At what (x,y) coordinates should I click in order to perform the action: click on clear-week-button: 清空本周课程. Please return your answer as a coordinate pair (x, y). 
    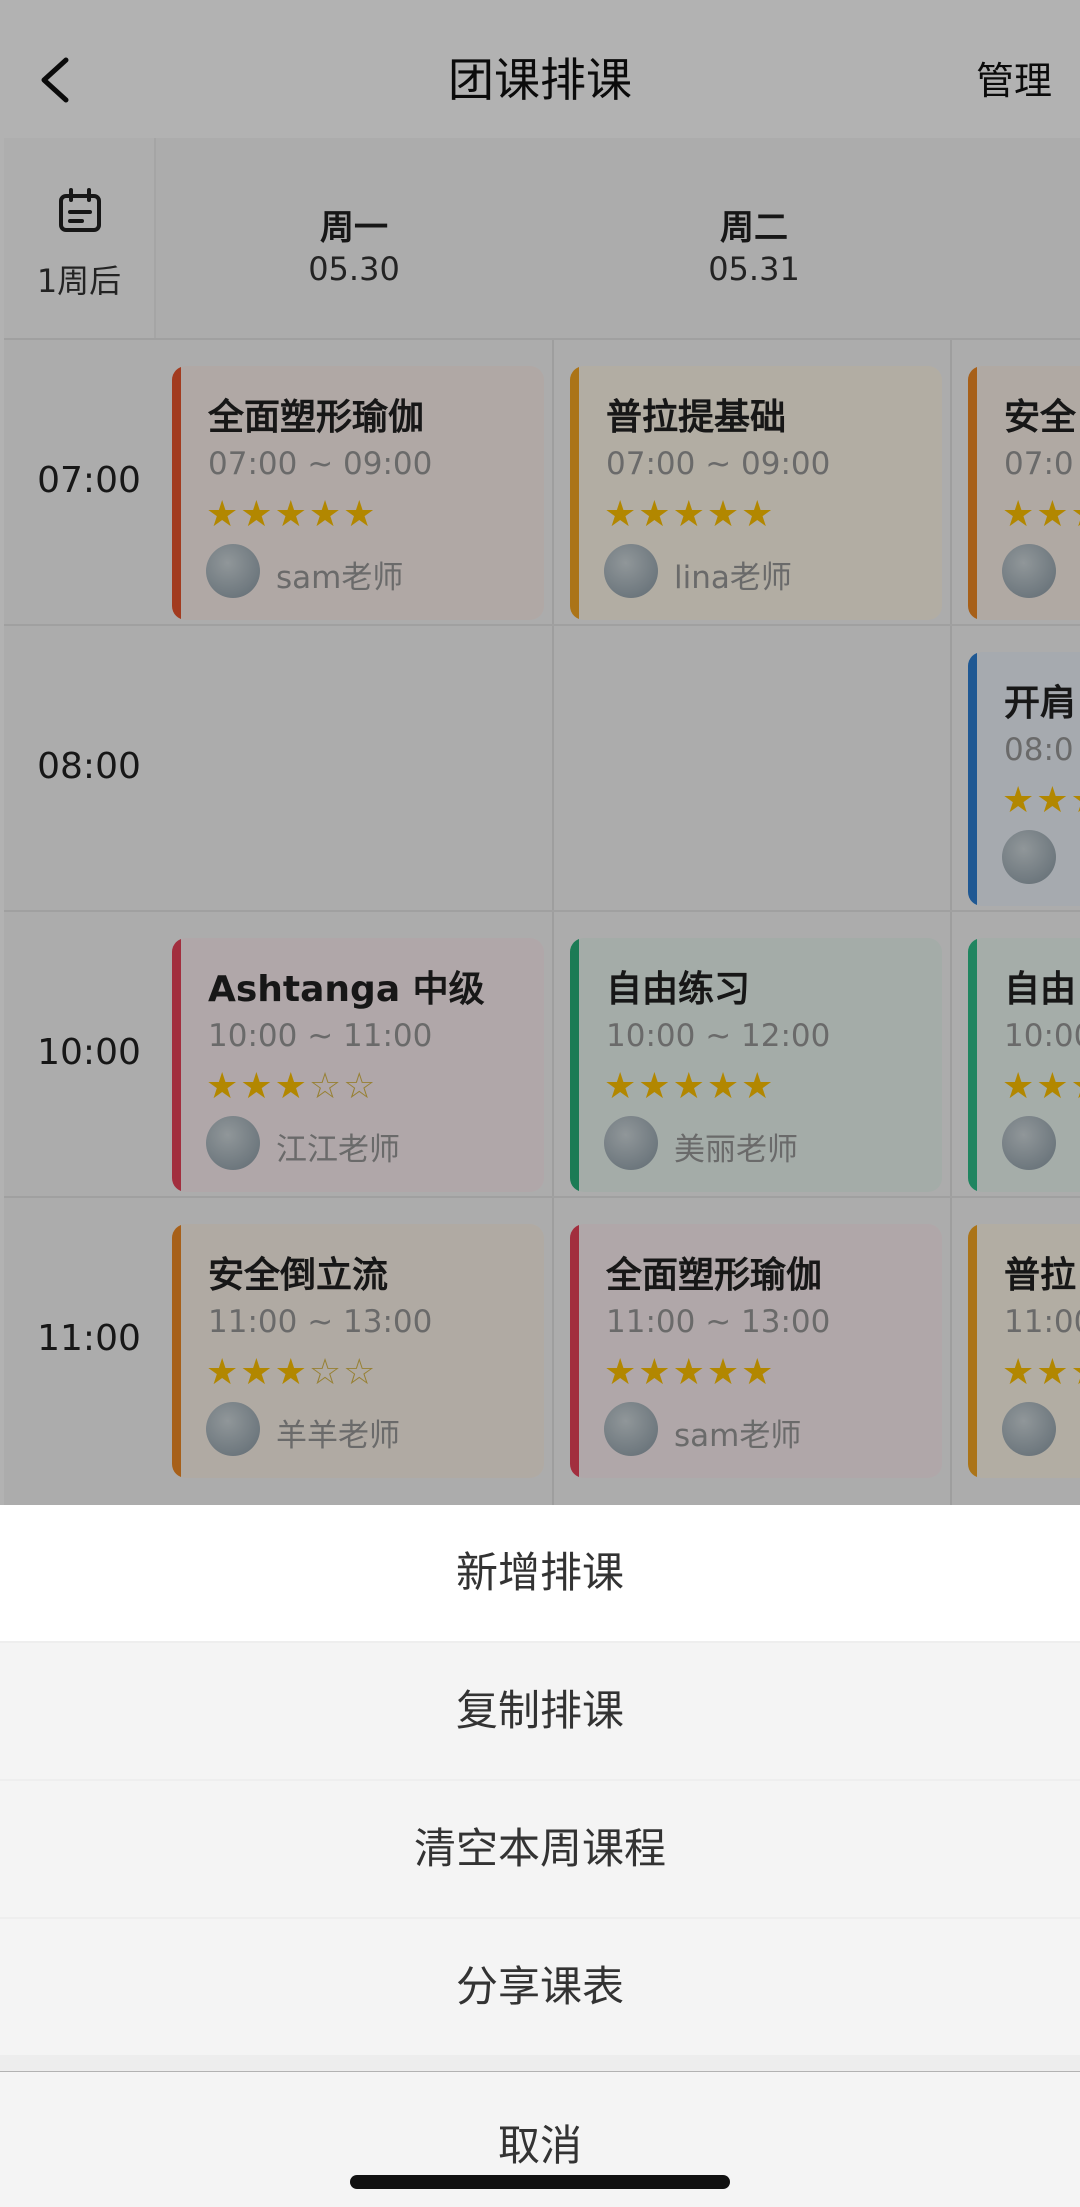
    Looking at the image, I should click on (540, 1849).